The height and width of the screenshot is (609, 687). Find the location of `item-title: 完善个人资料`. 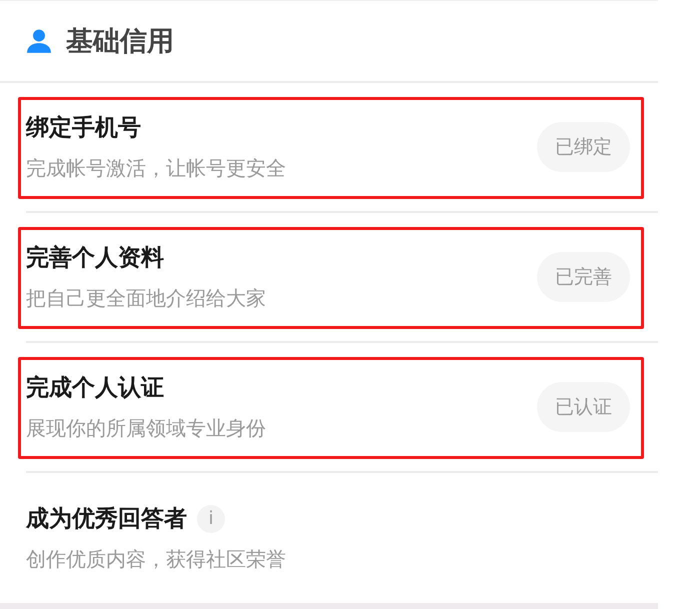

item-title: 完善个人资料 is located at coordinates (95, 258).